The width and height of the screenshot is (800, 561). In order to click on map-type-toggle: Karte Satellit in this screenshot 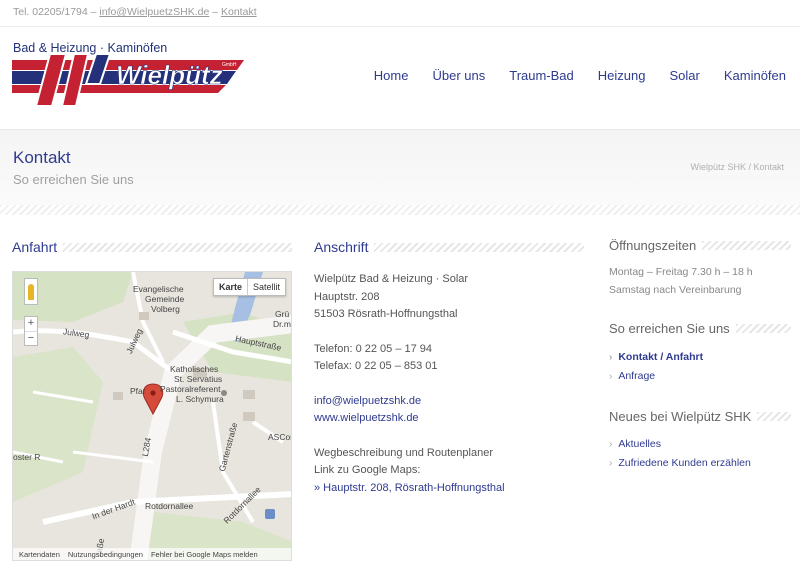, I will do `click(250, 287)`.